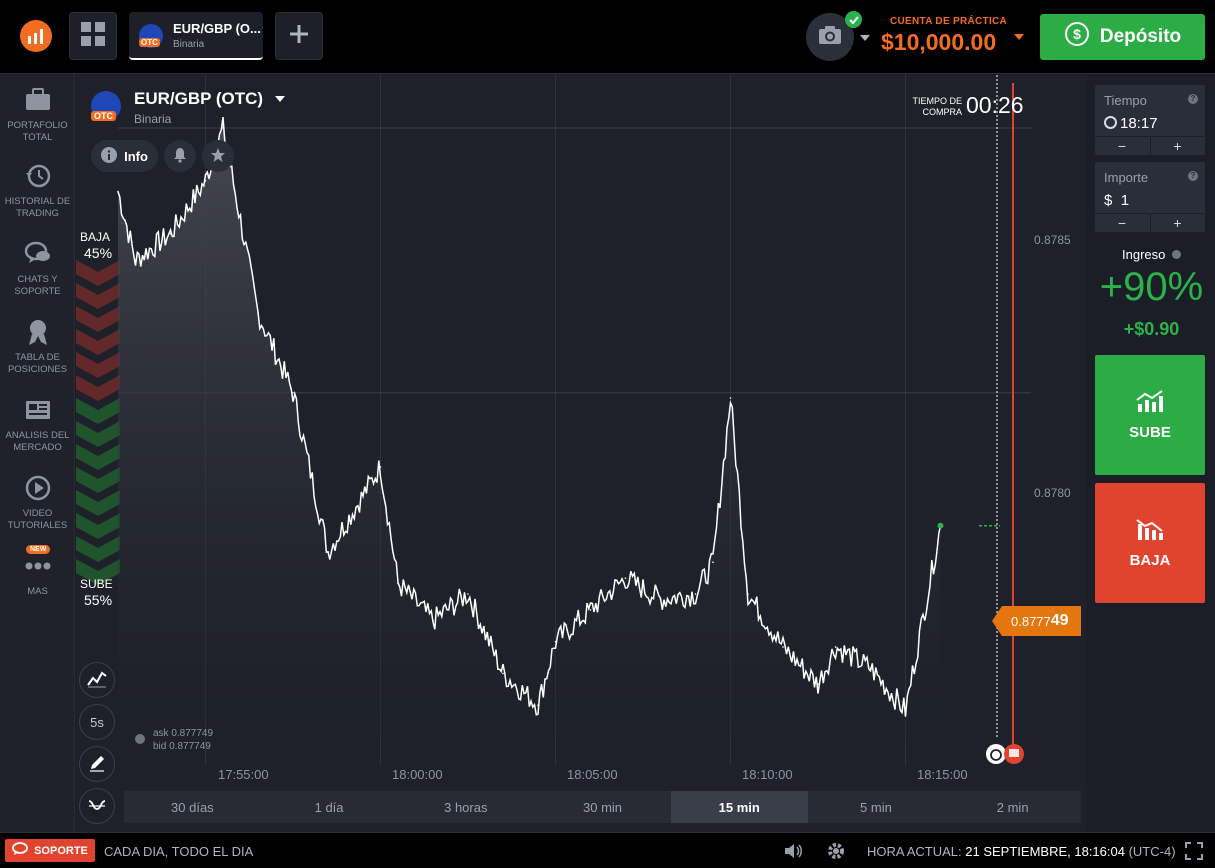 This screenshot has height=868, width=1215. What do you see at coordinates (1131, 123) in the screenshot?
I see `expiry-time-value: 18:17` at bounding box center [1131, 123].